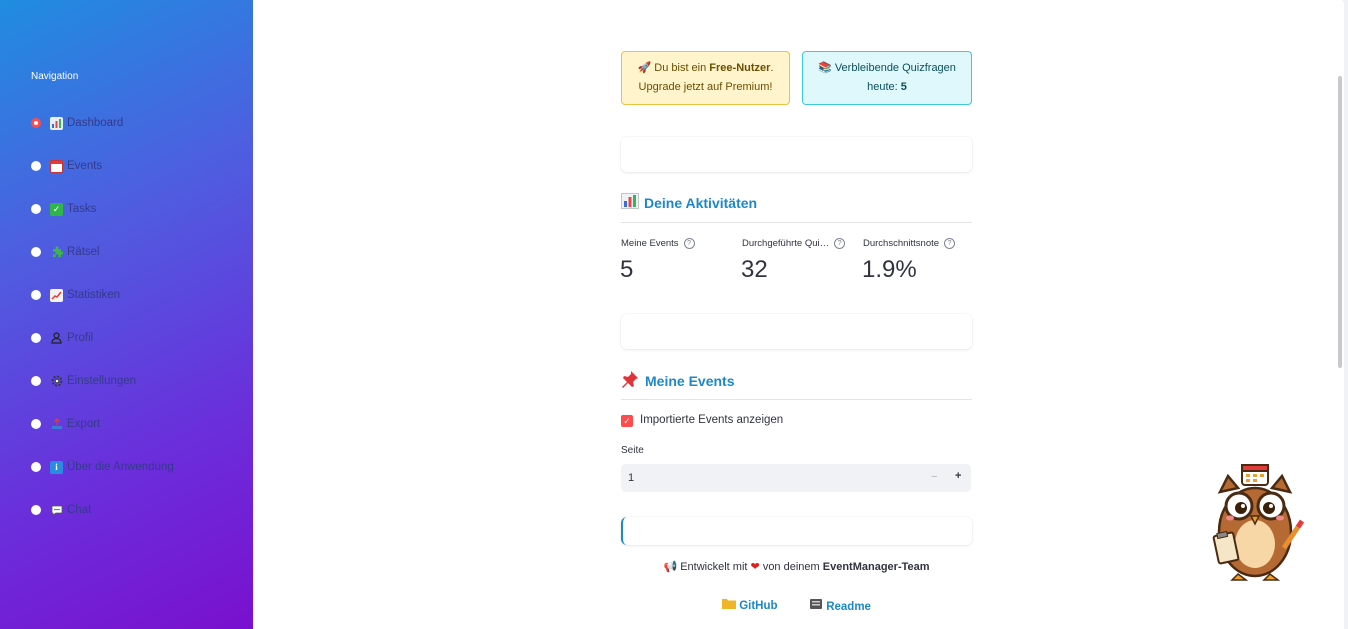 The image size is (1348, 629). I want to click on section-title-text: Deine Aktivitäten, so click(701, 202).